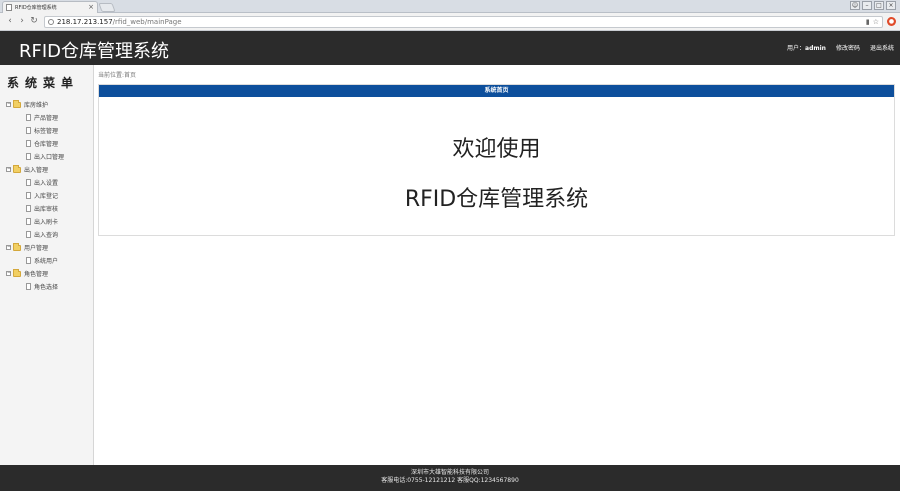 The height and width of the screenshot is (491, 900). What do you see at coordinates (117, 75) in the screenshot?
I see `breadcrumb: 当前位置:首页` at bounding box center [117, 75].